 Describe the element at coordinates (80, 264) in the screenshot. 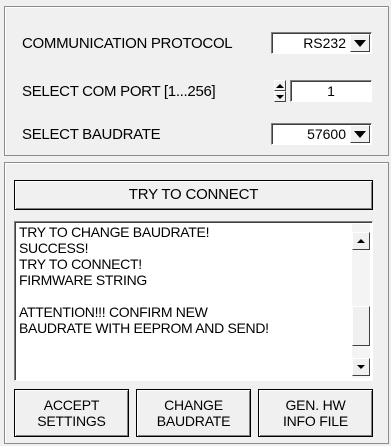

I see `log-line: TRY TO CONNECT!` at that location.